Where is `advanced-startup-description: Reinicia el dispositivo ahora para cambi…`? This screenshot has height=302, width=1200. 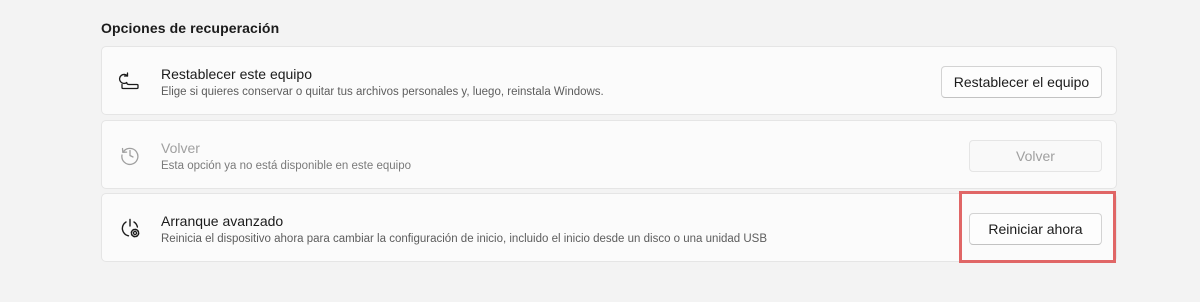 advanced-startup-description: Reinicia el dispositivo ahora para cambi… is located at coordinates (464, 239).